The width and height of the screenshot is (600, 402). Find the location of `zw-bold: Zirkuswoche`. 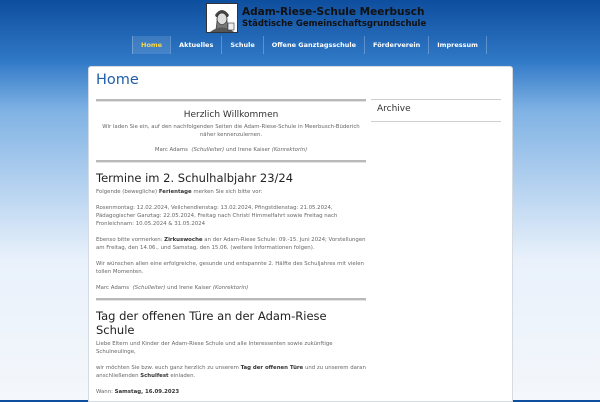

zw-bold: Zirkuswoche is located at coordinates (183, 240).